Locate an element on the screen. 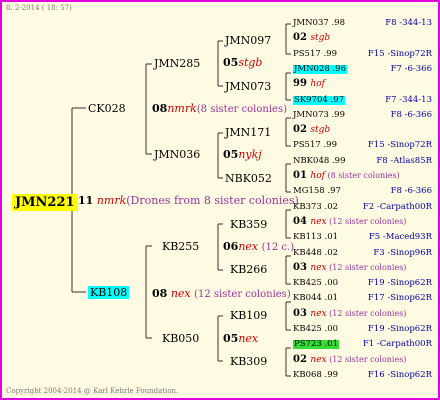  l1-colony: KB108 is located at coordinates (109, 292).